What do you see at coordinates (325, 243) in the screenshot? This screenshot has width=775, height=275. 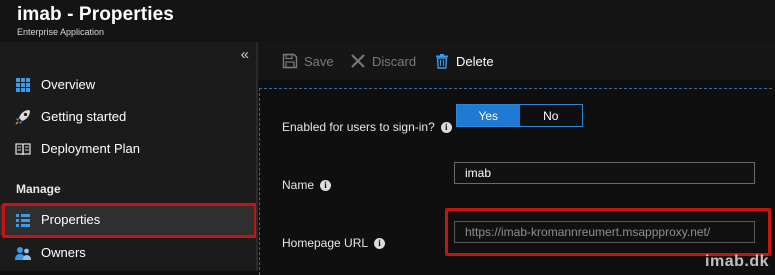 I see `homepage-label-text: Homepage URL` at bounding box center [325, 243].